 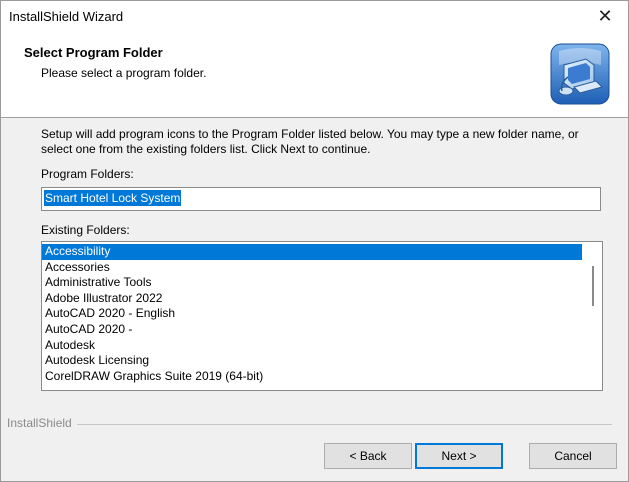 I want to click on program-folder-value: Smart Hotel Lock System, so click(x=113, y=198).